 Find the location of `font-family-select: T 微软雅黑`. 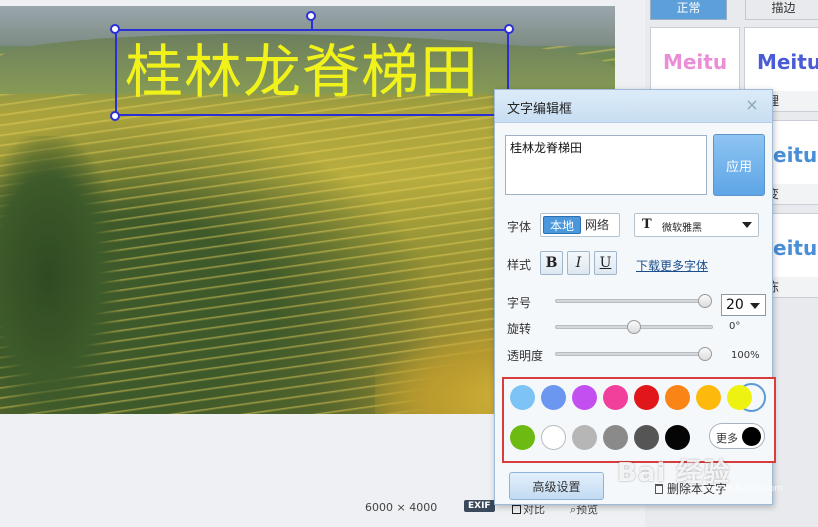

font-family-select: T 微软雅黑 is located at coordinates (696, 225).